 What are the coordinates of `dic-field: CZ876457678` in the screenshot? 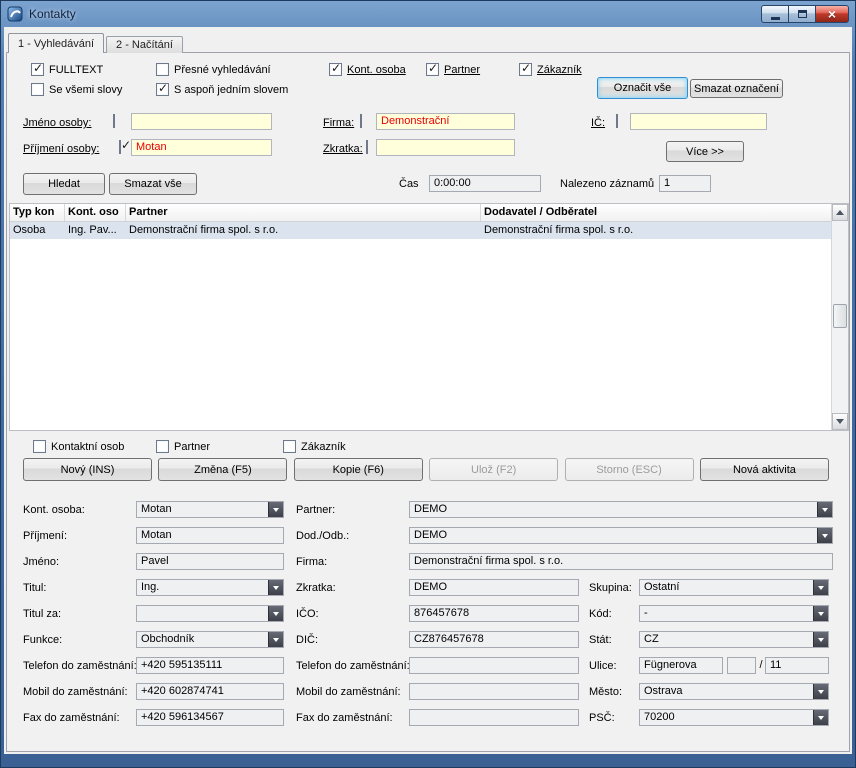 It's located at (494, 639).